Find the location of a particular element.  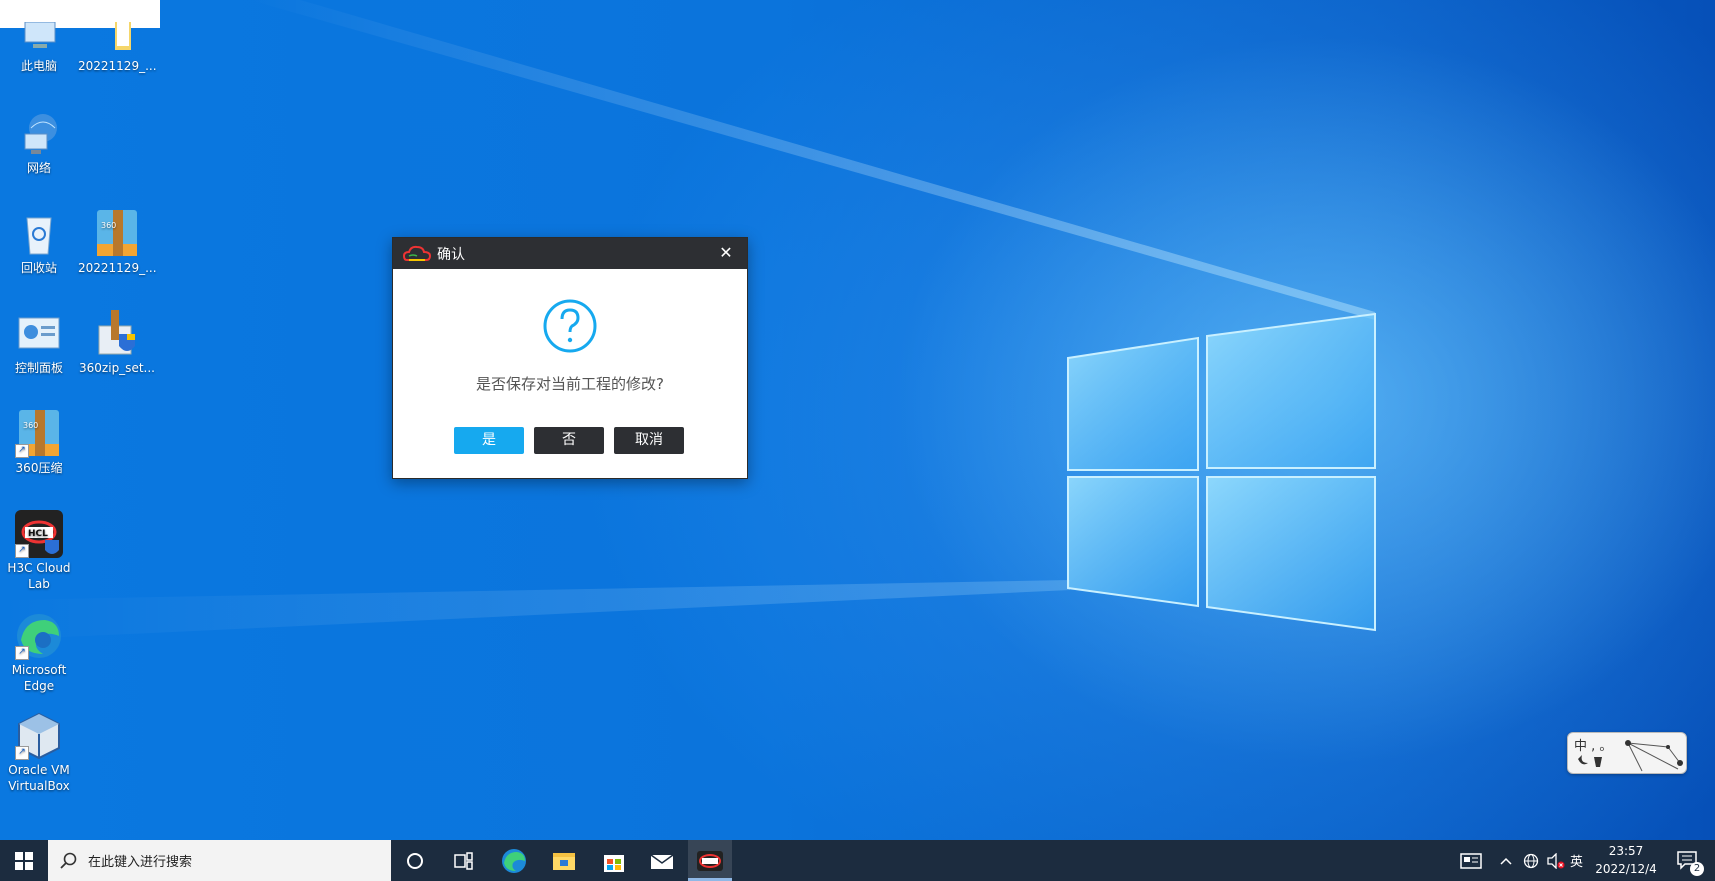

tray-news-button is located at coordinates (1471, 860).